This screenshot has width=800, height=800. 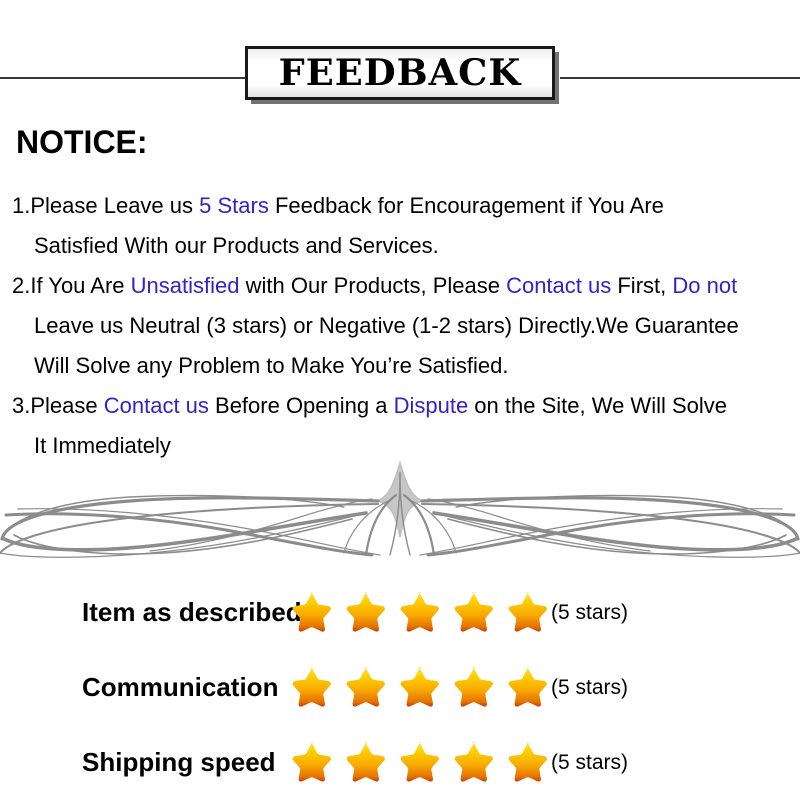 What do you see at coordinates (705, 285) in the screenshot?
I see `notice-highlight-text: Do not` at bounding box center [705, 285].